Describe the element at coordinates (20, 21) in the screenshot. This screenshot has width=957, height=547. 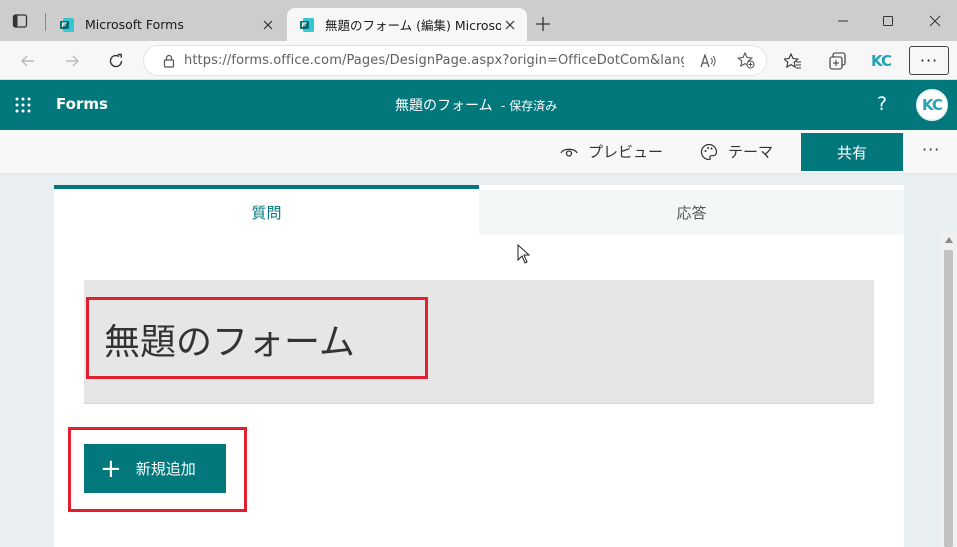
I see `tab-actions-icon` at that location.